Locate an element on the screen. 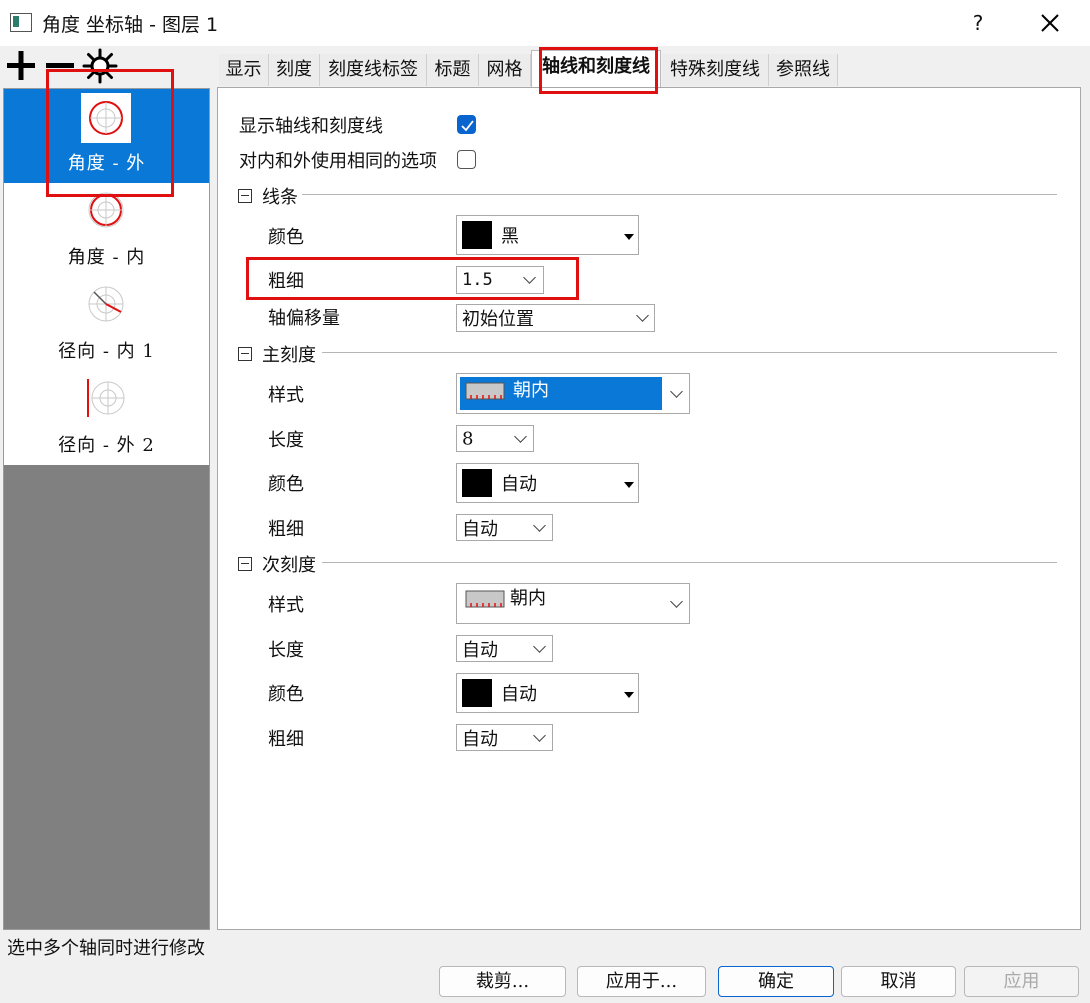 Image resolution: width=1090 pixels, height=1003 pixels. axis-item-angular-inner: 角度 - 内 is located at coordinates (106, 230).